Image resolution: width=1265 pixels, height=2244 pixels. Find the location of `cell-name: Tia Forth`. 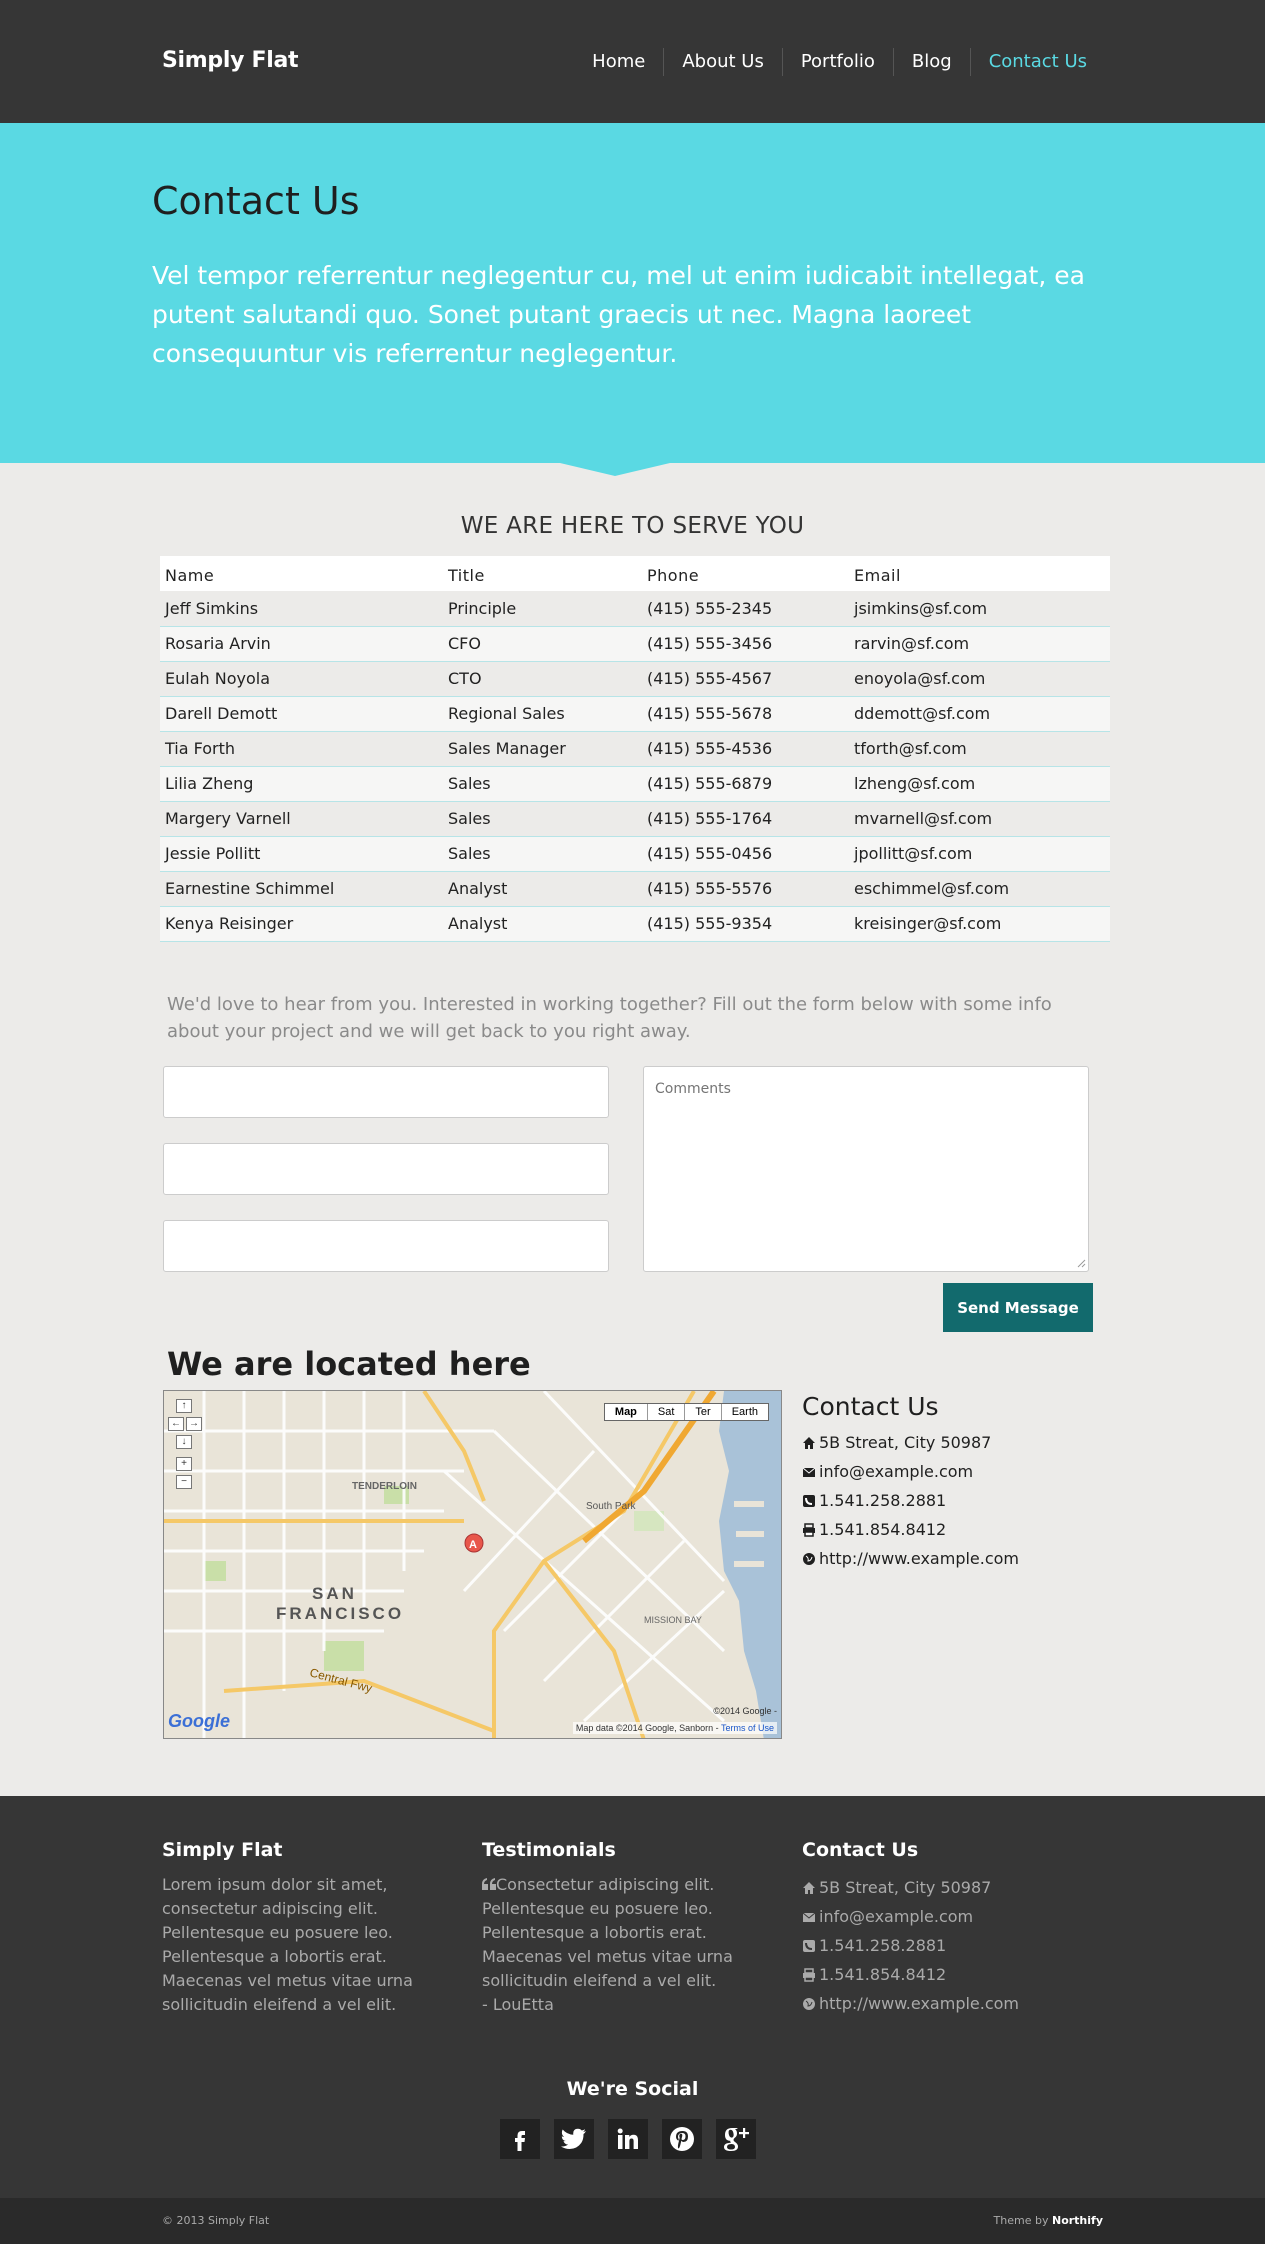

cell-name: Tia Forth is located at coordinates (301, 749).